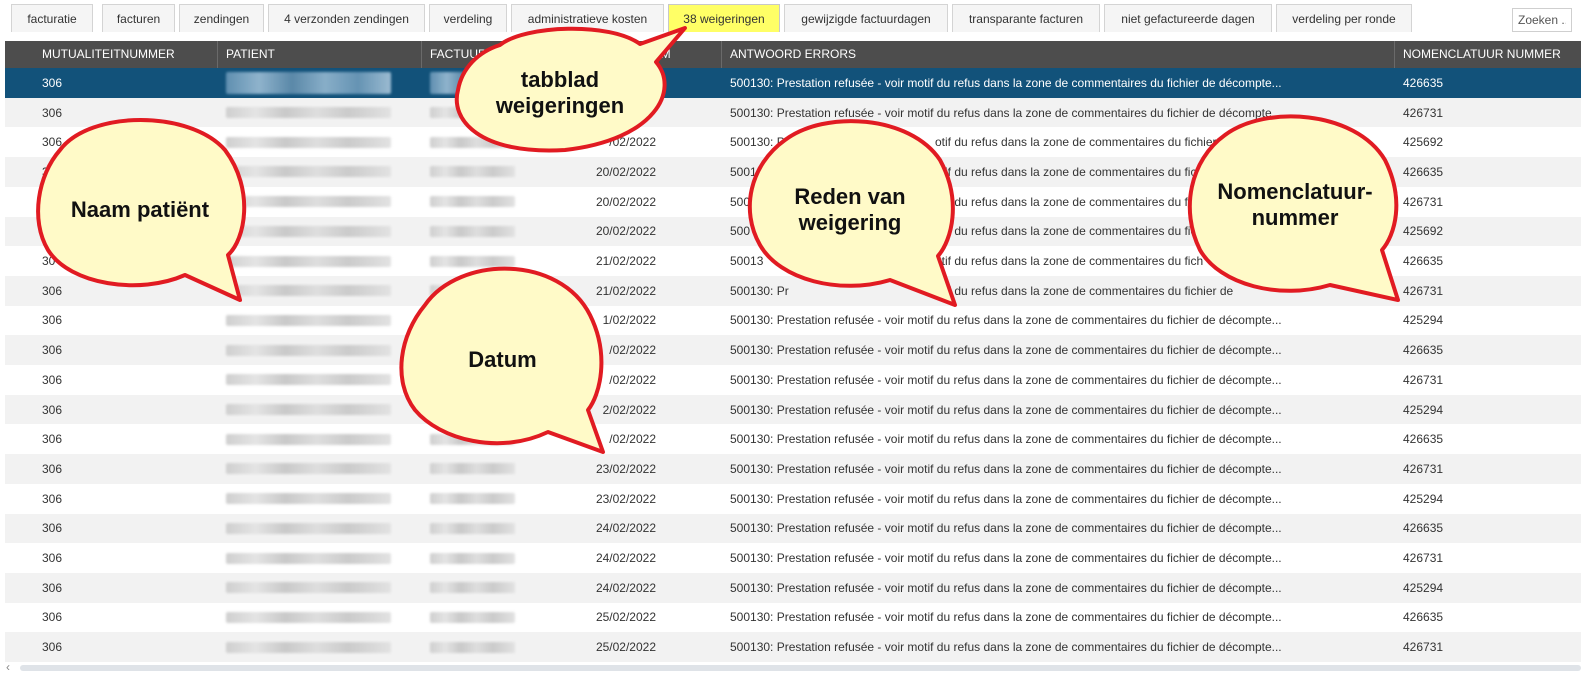  Describe the element at coordinates (468, 18) in the screenshot. I see `tab-verdeling: verdeling` at that location.